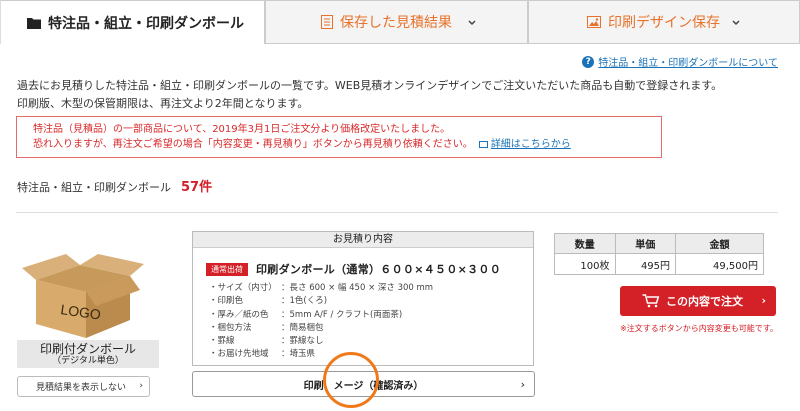 This screenshot has height=411, width=800. I want to click on notice-details-link-label: 詳細はこちらから, so click(530, 144).